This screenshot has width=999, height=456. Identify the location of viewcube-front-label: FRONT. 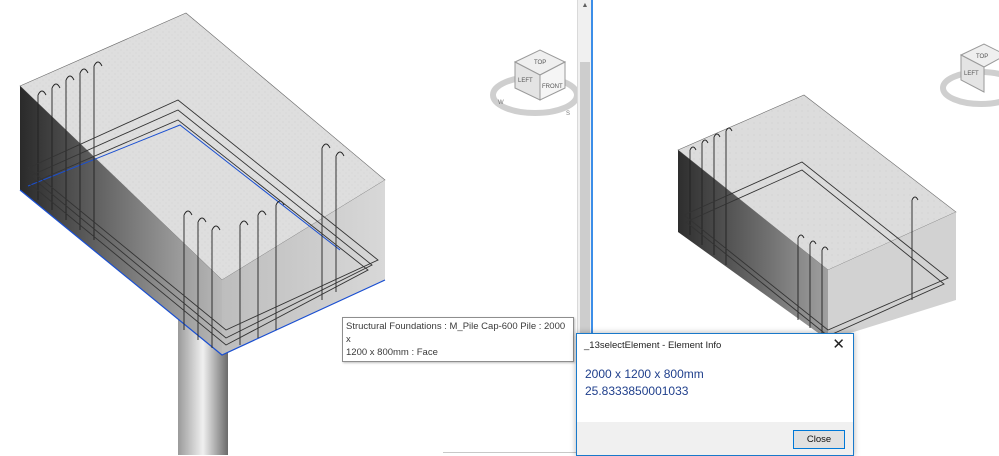
(552, 87).